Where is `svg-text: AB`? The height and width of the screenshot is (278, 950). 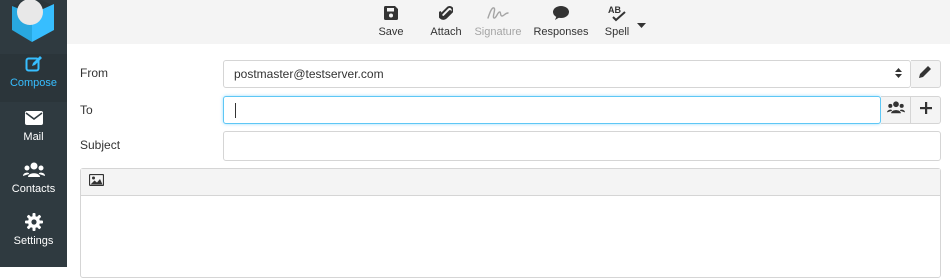
svg-text: AB is located at coordinates (614, 10).